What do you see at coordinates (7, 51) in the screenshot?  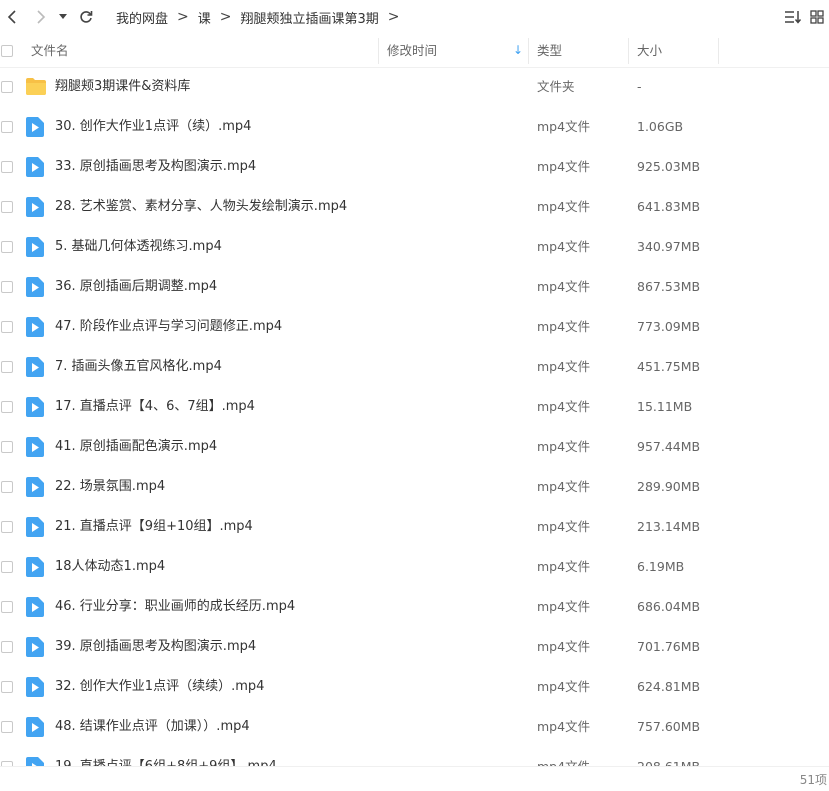 I see `select-all-checkbox` at bounding box center [7, 51].